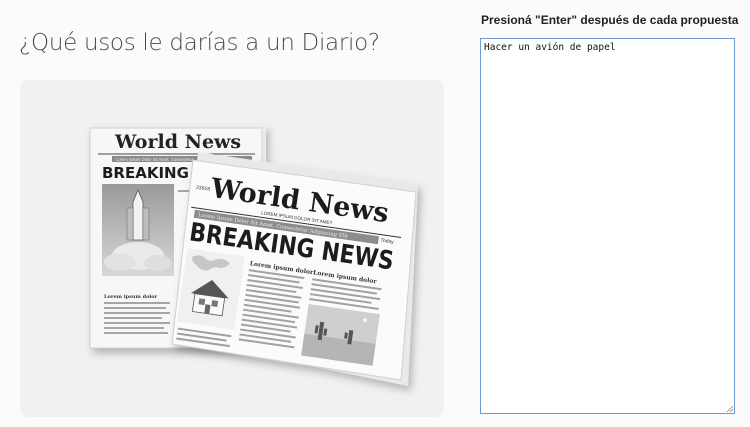  Describe the element at coordinates (131, 297) in the screenshot. I see `back-article-title: Lorem ipsum dolor` at that location.